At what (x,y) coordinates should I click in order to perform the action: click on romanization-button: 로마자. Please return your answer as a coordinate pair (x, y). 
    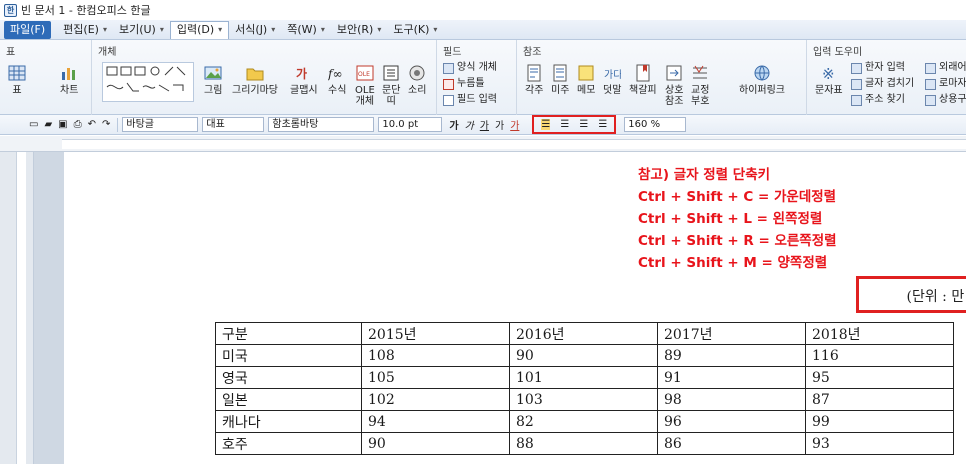
    Looking at the image, I should click on (945, 84).